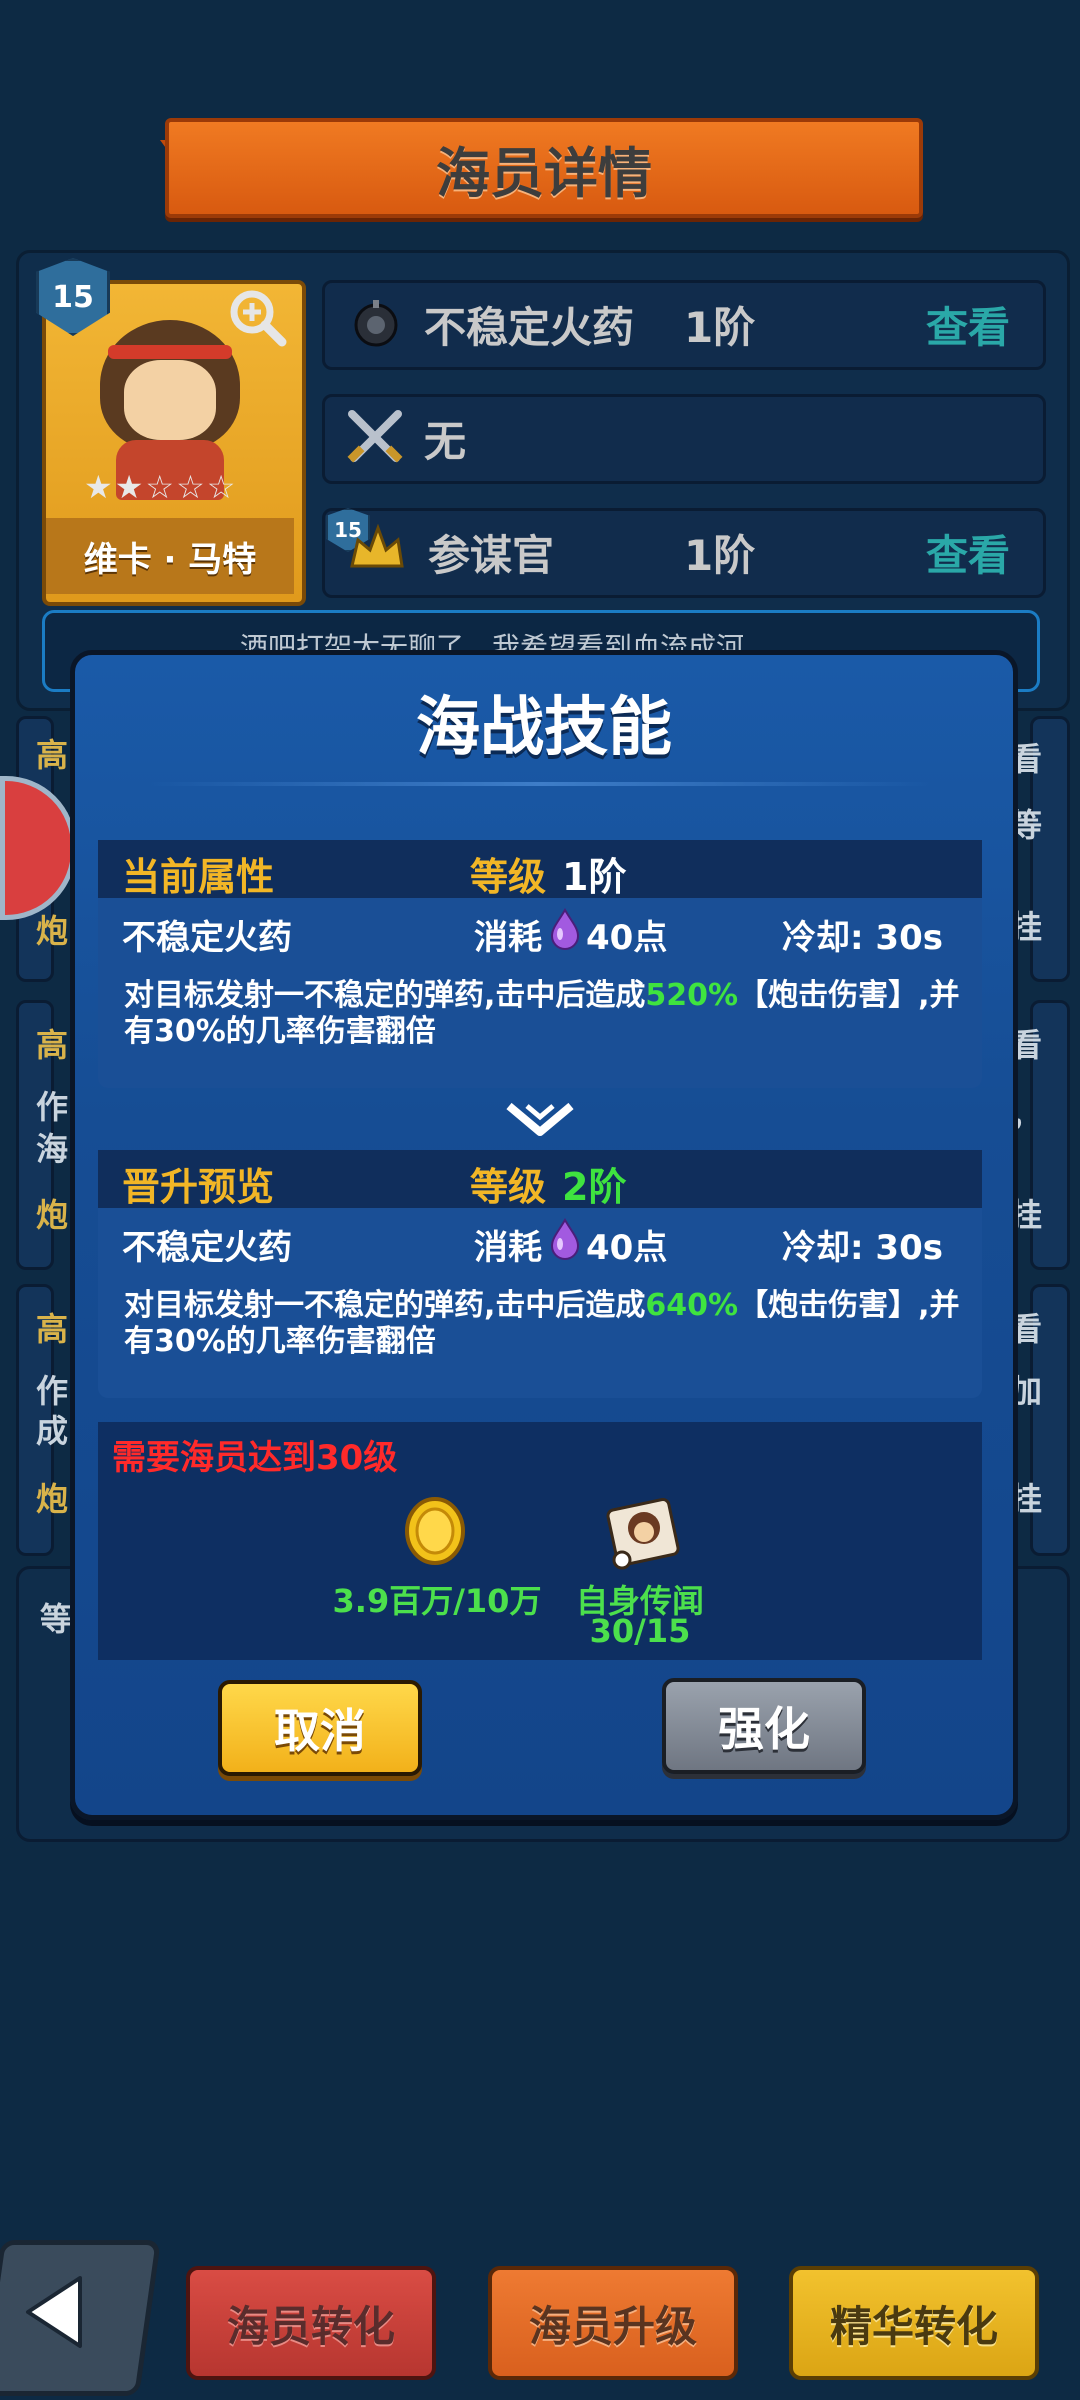 Image resolution: width=1080 pixels, height=2400 pixels. What do you see at coordinates (720, 327) in the screenshot?
I see `skill-tier: 1阶` at bounding box center [720, 327].